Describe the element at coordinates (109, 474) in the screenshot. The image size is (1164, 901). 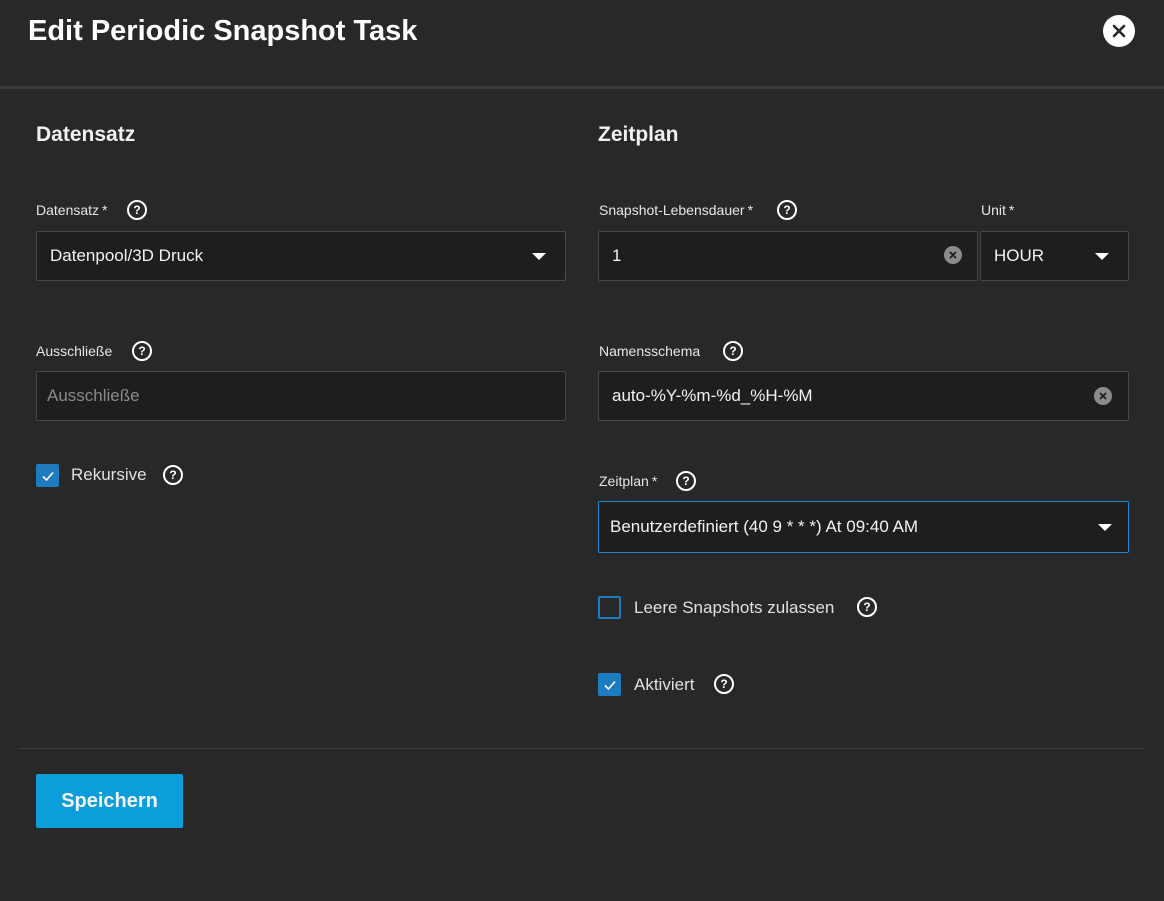
I see `recursive-label: Rekursive` at that location.